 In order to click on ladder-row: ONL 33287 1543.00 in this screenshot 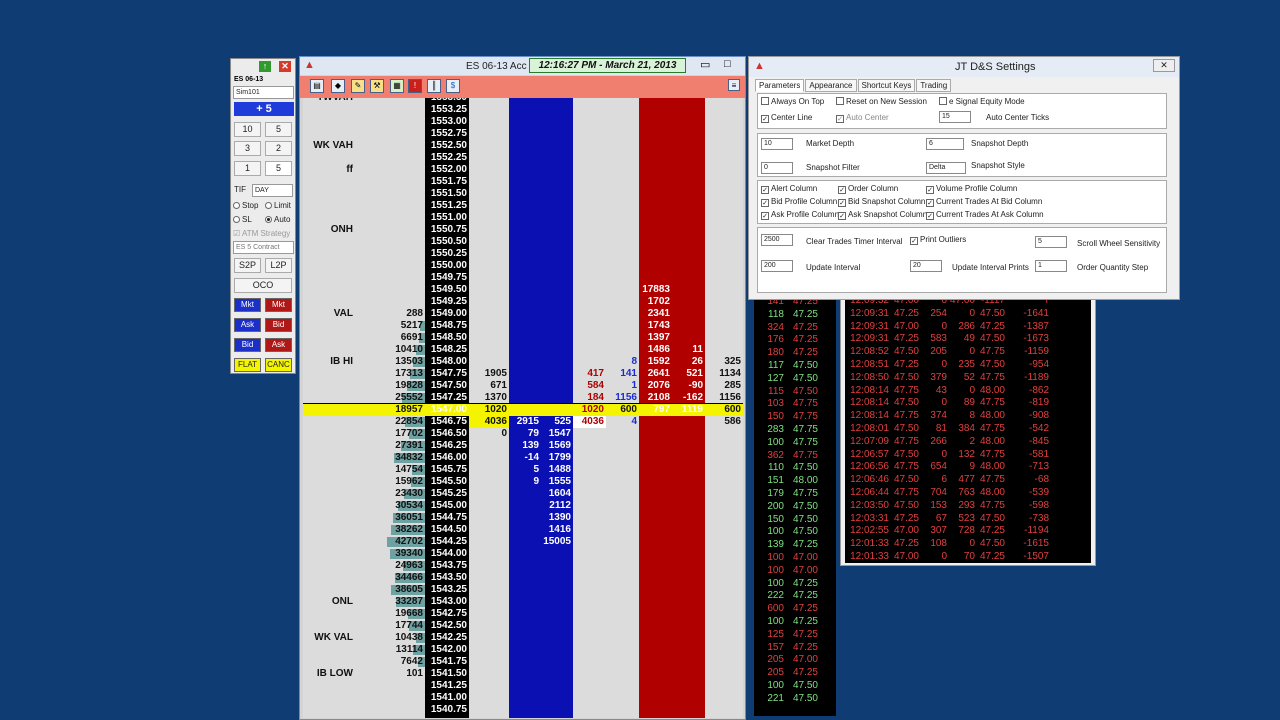, I will do `click(523, 602)`.